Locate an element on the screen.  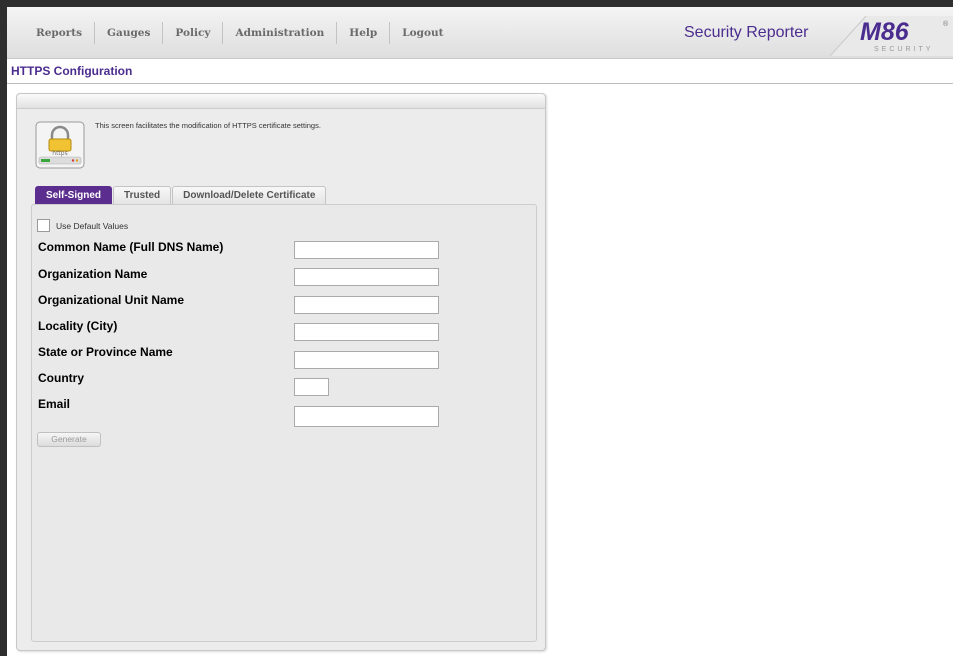
email-label: Email is located at coordinates (54, 404).